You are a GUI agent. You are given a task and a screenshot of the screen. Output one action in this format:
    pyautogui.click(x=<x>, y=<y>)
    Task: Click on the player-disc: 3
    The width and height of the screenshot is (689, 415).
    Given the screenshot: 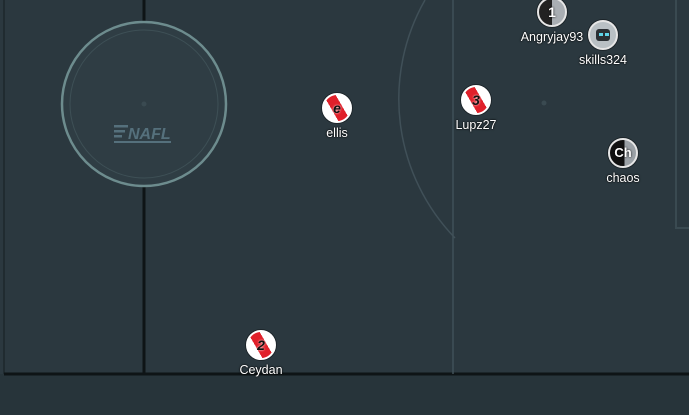 What is the action you would take?
    pyautogui.click(x=476, y=100)
    